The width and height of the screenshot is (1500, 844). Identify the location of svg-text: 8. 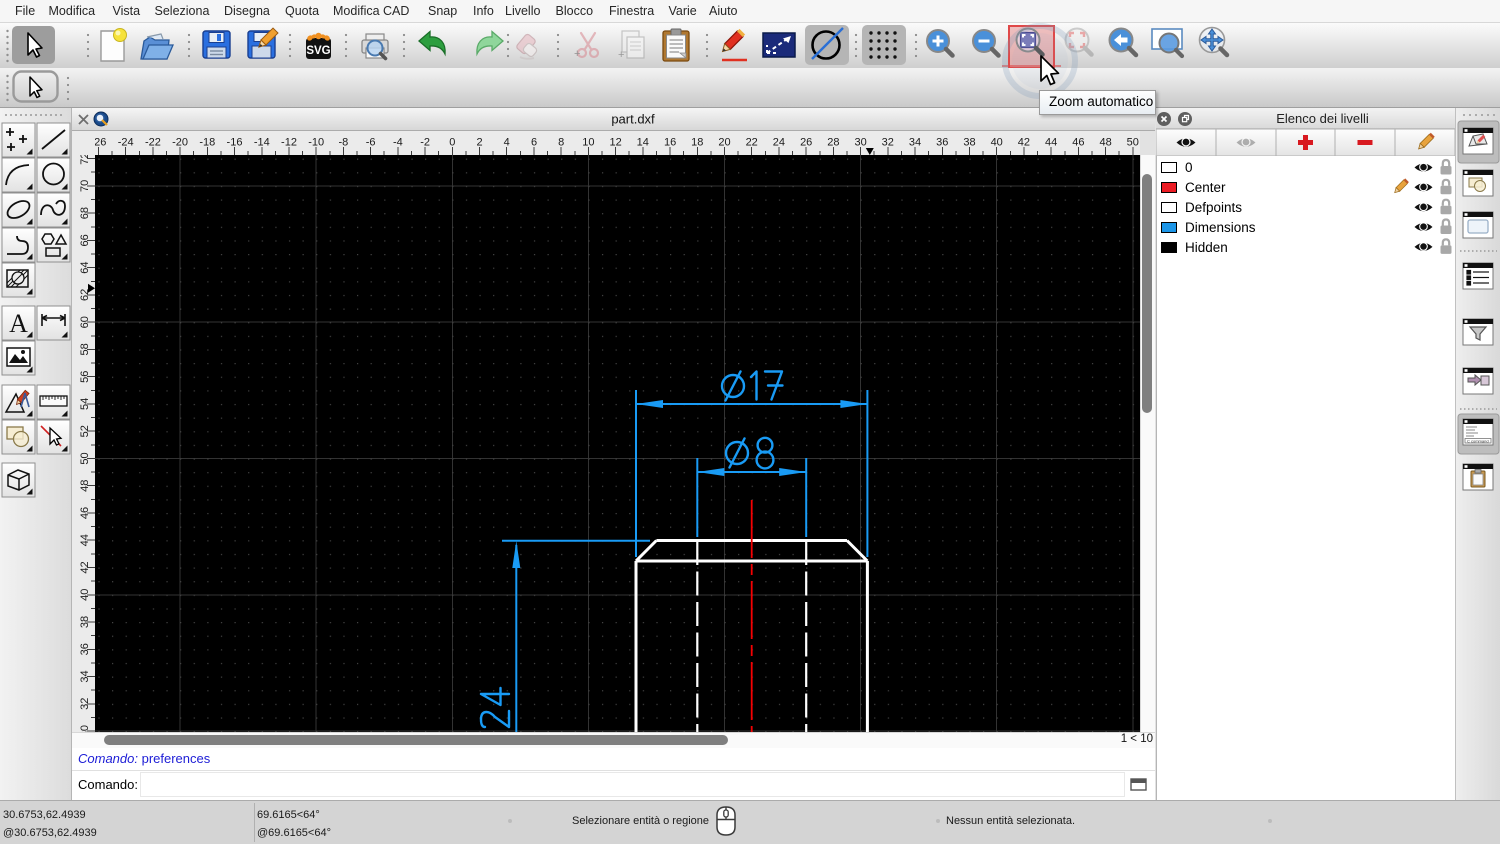
(561, 143).